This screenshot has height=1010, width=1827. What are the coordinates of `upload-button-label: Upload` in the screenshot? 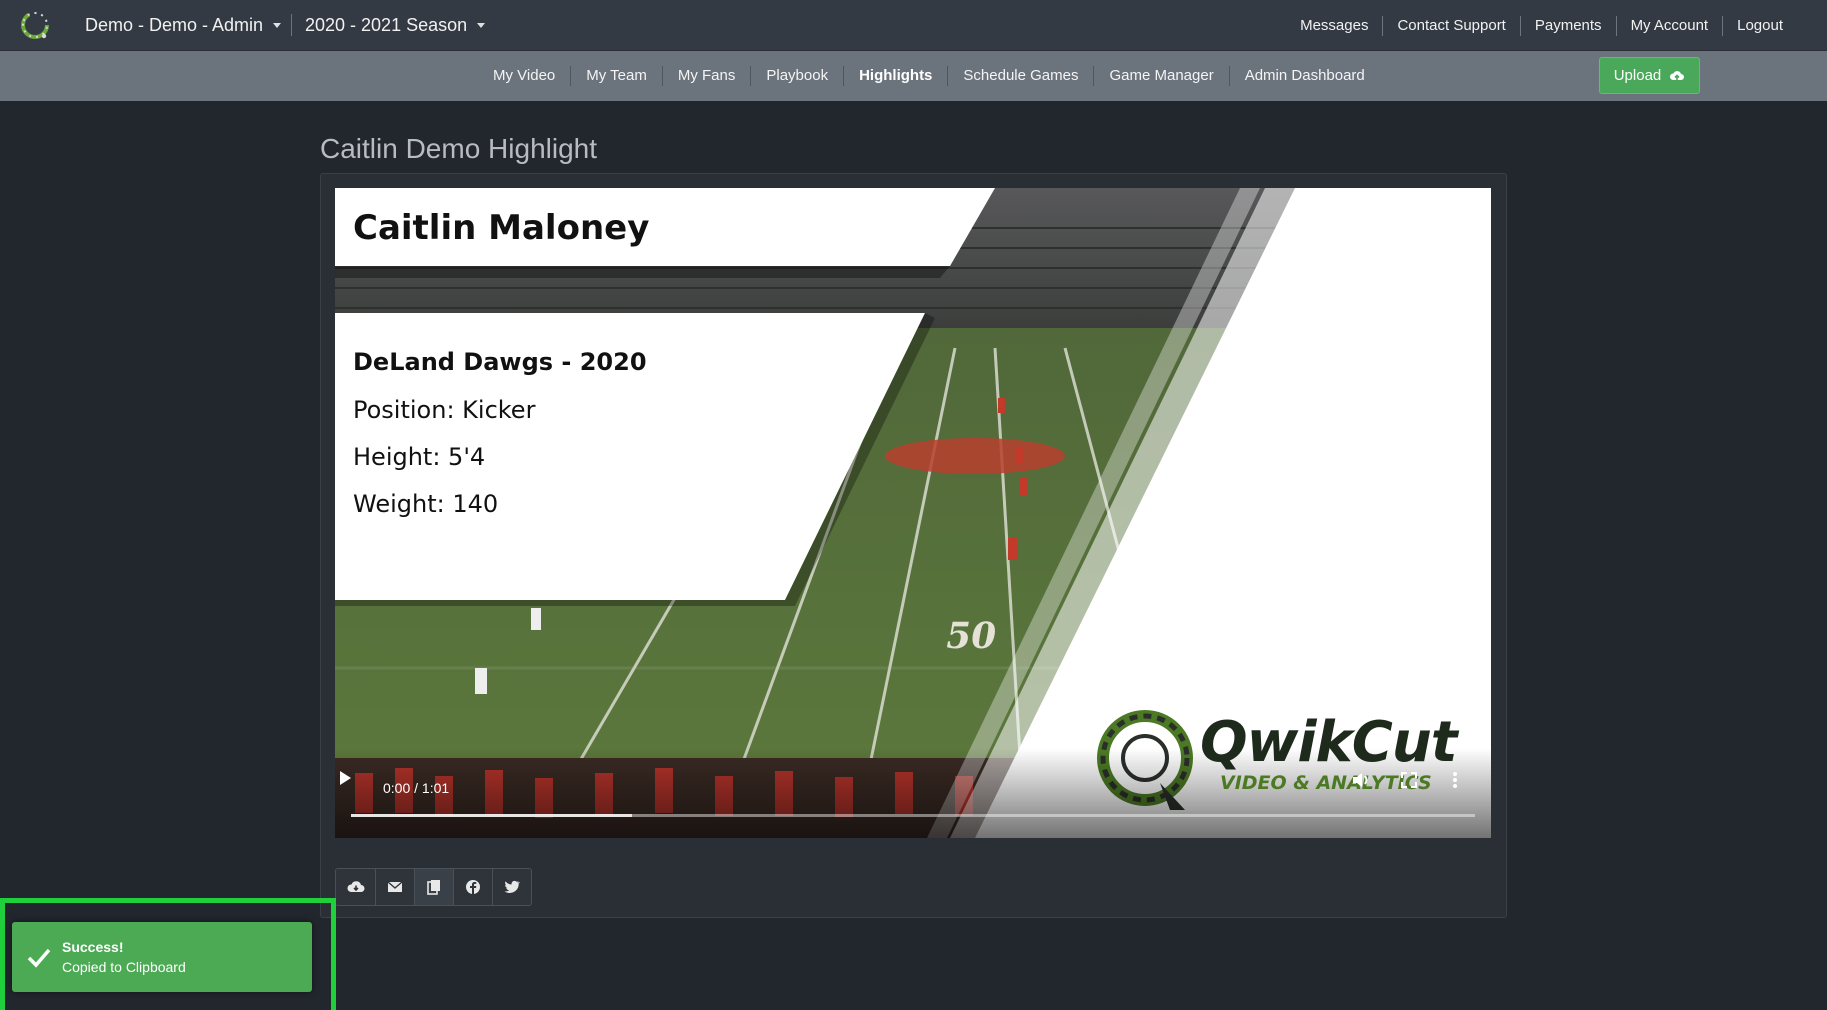 It's located at (1637, 75).